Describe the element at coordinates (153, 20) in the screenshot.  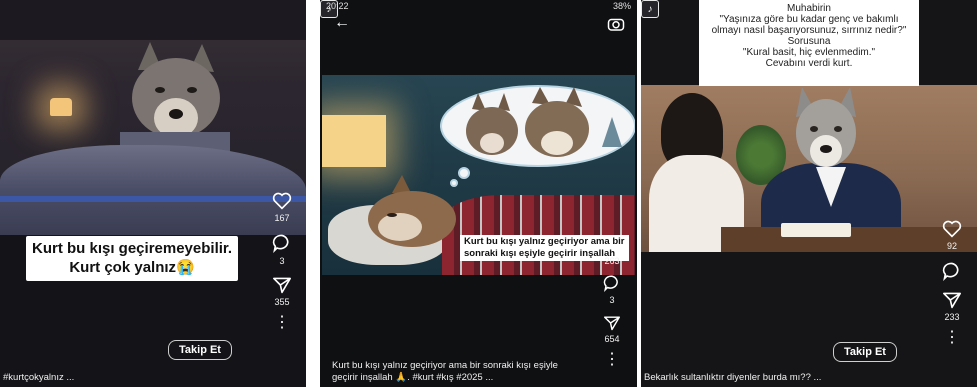
I see `dark-background` at that location.